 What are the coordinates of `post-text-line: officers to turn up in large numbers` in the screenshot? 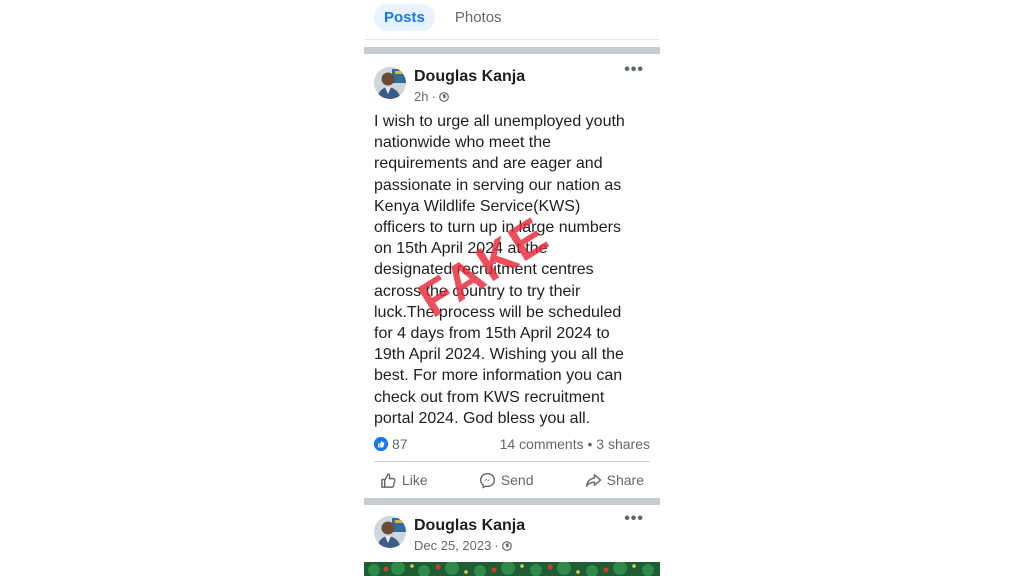 It's located at (497, 228).